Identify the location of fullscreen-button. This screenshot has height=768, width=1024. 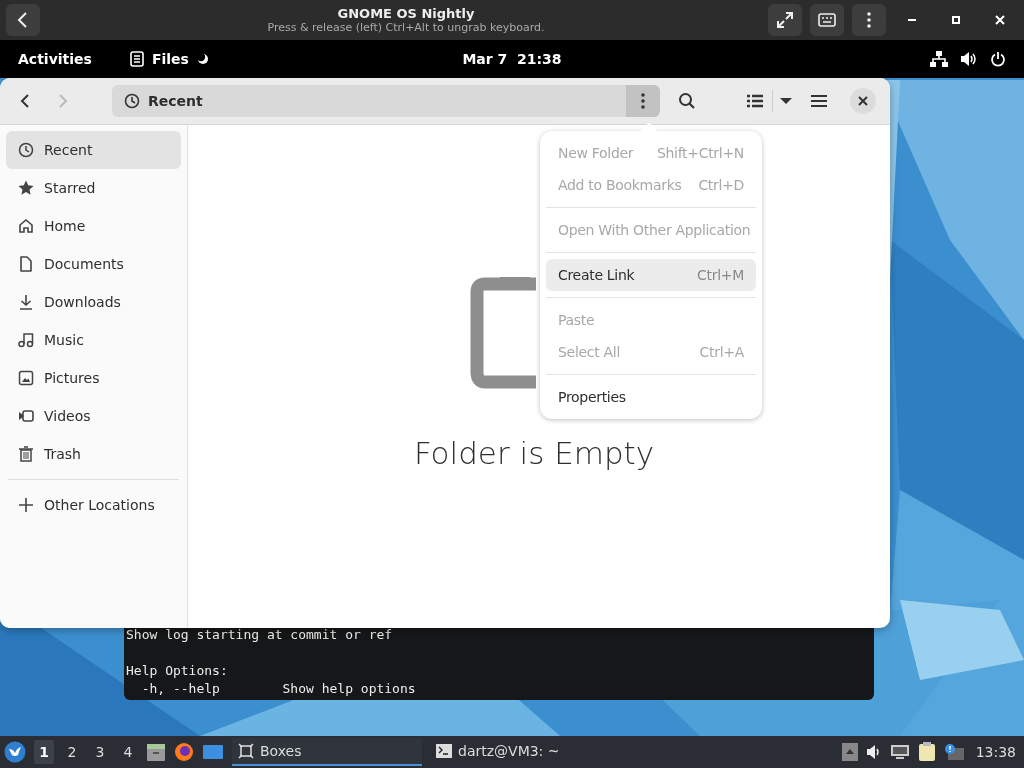
(785, 20).